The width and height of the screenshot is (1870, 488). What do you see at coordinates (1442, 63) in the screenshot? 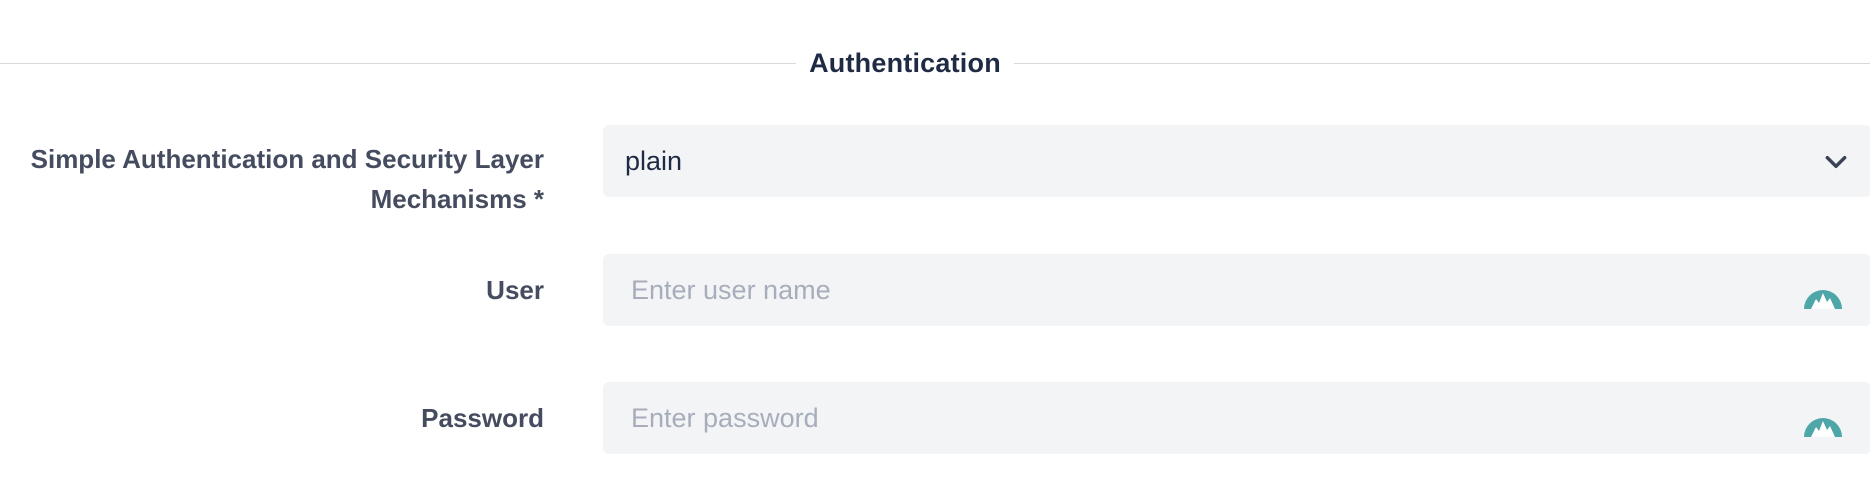
I see `divider-line-right` at bounding box center [1442, 63].